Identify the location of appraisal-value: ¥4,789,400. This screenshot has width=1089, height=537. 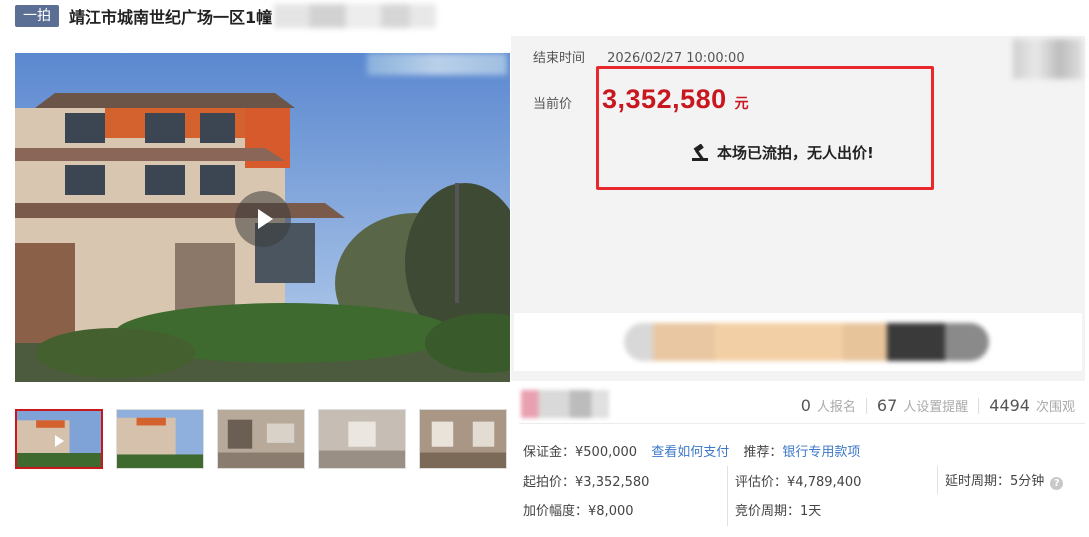
(824, 482).